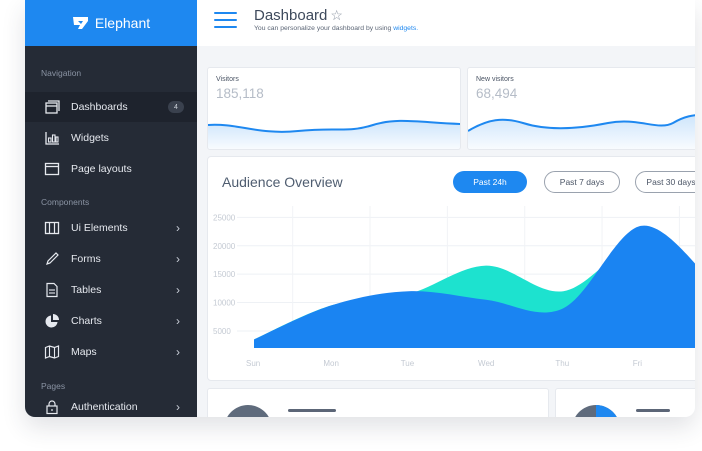 This screenshot has height=451, width=702. Describe the element at coordinates (225, 21) in the screenshot. I see `menu-icon` at that location.